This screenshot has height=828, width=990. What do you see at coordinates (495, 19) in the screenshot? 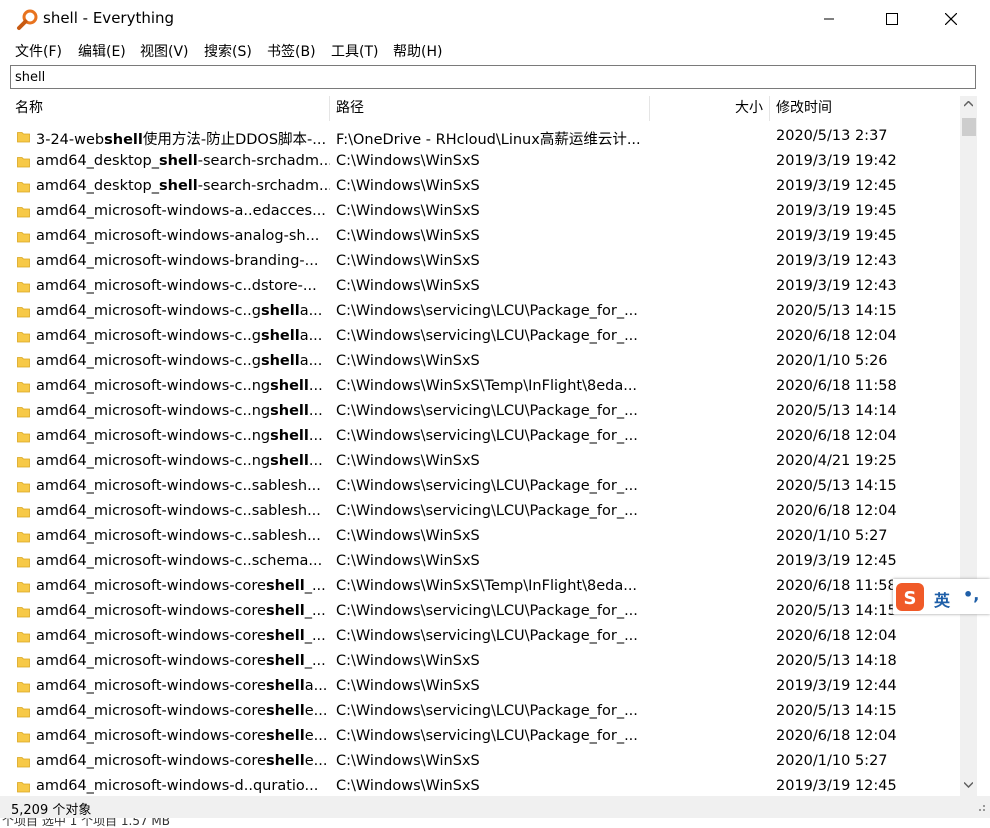
I see `title-bar: shell - Everything` at bounding box center [495, 19].